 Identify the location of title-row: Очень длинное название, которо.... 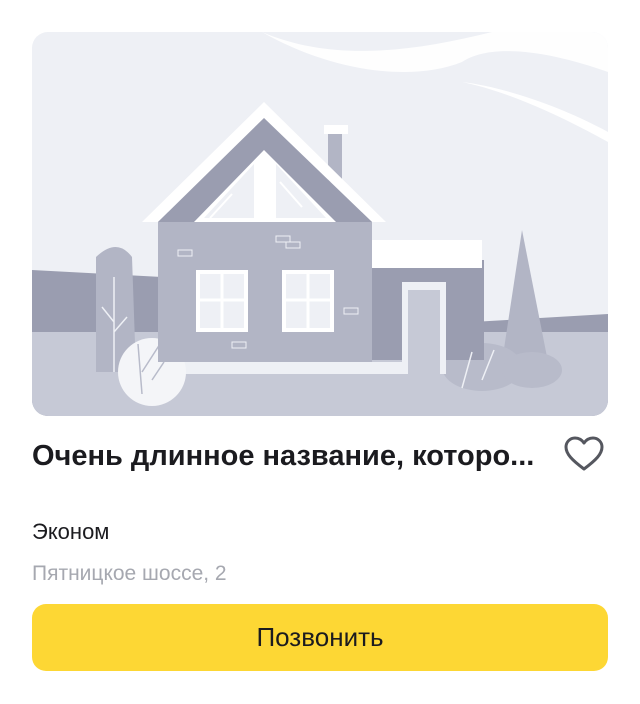
(320, 456).